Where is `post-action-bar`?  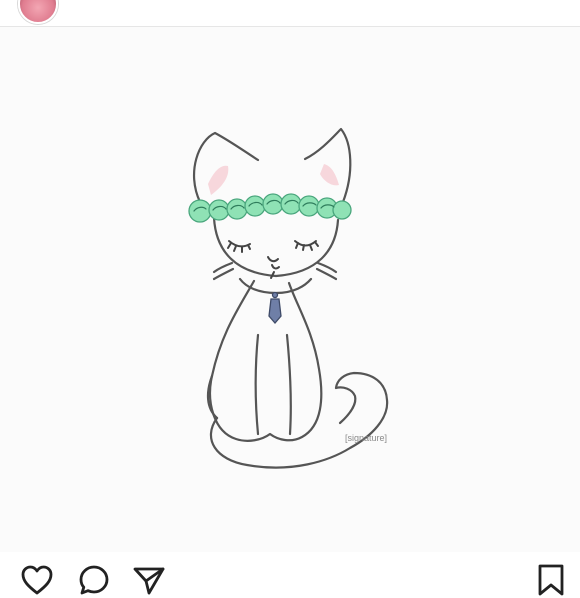
post-action-bar is located at coordinates (290, 574).